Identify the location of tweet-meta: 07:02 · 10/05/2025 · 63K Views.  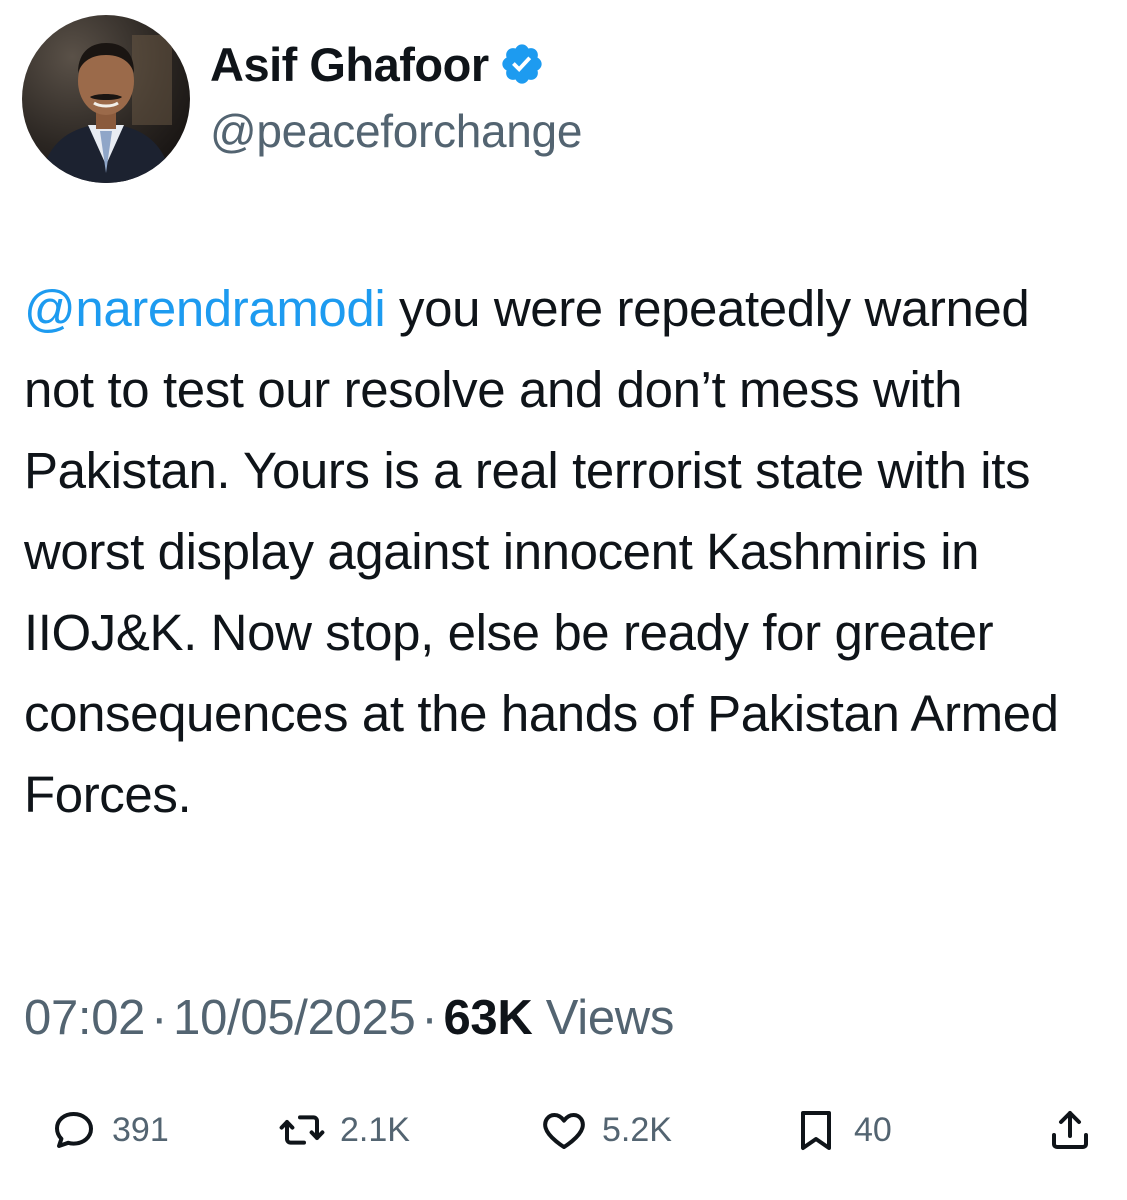
(349, 1018).